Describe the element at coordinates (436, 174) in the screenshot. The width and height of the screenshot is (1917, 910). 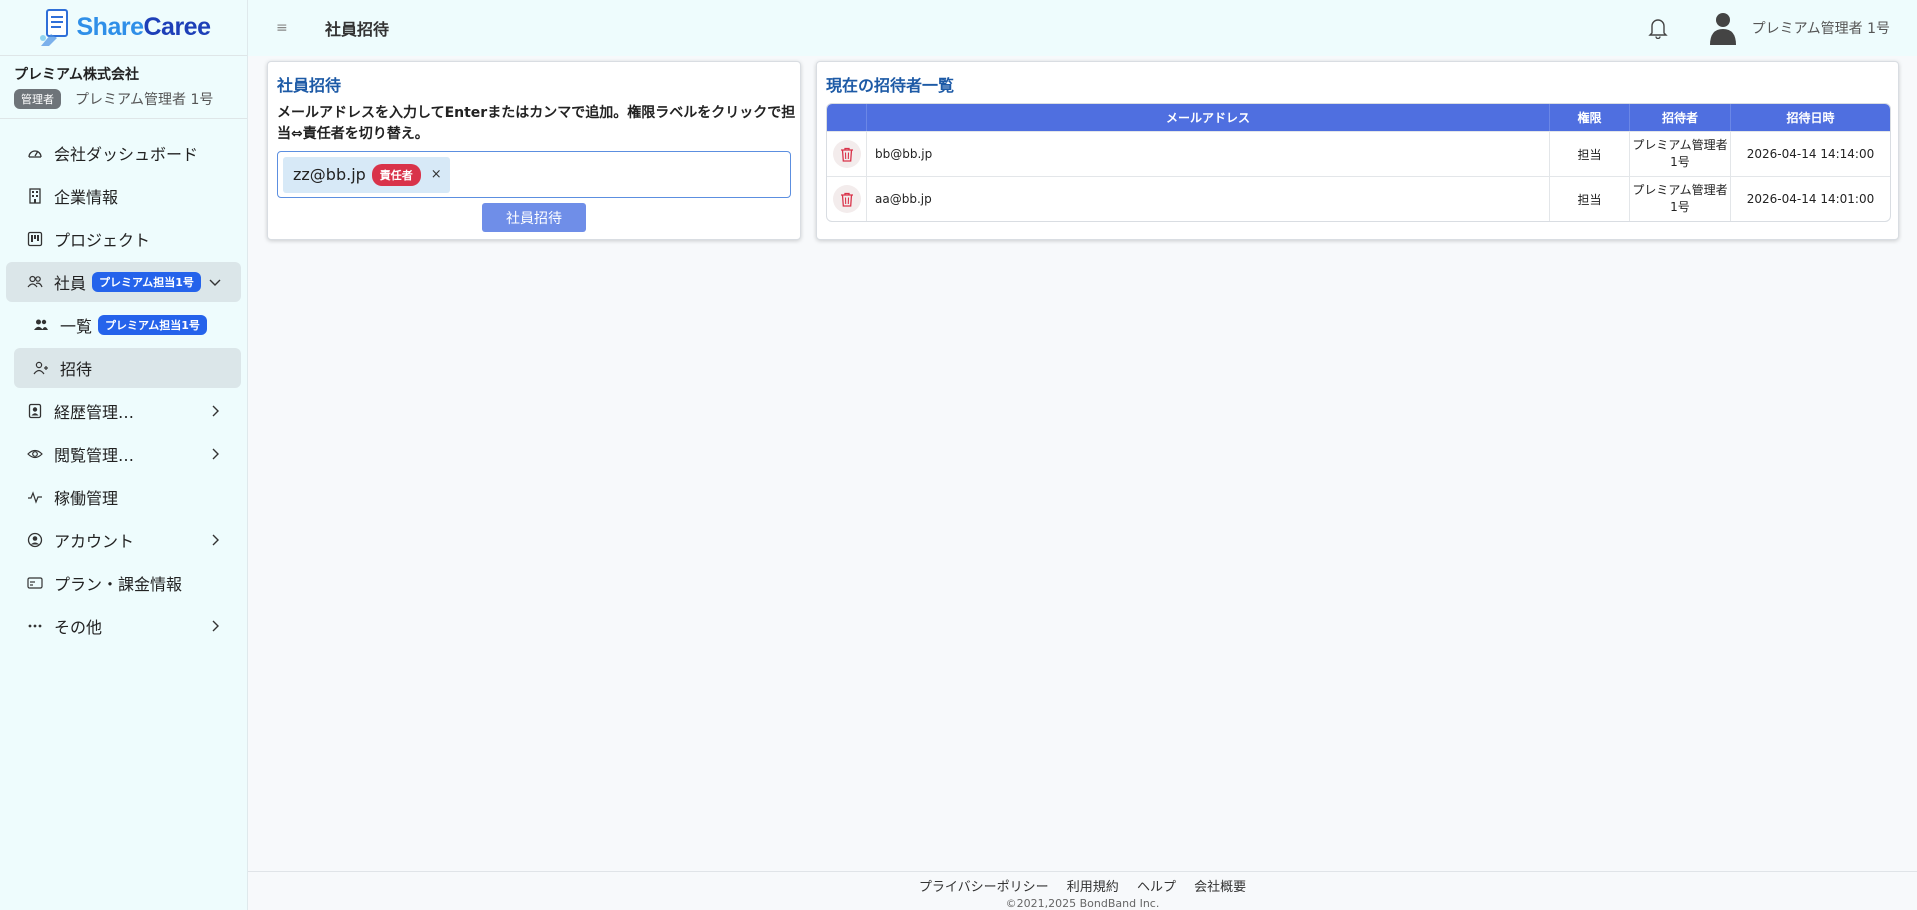
I see `tag-remove-button: ×` at that location.